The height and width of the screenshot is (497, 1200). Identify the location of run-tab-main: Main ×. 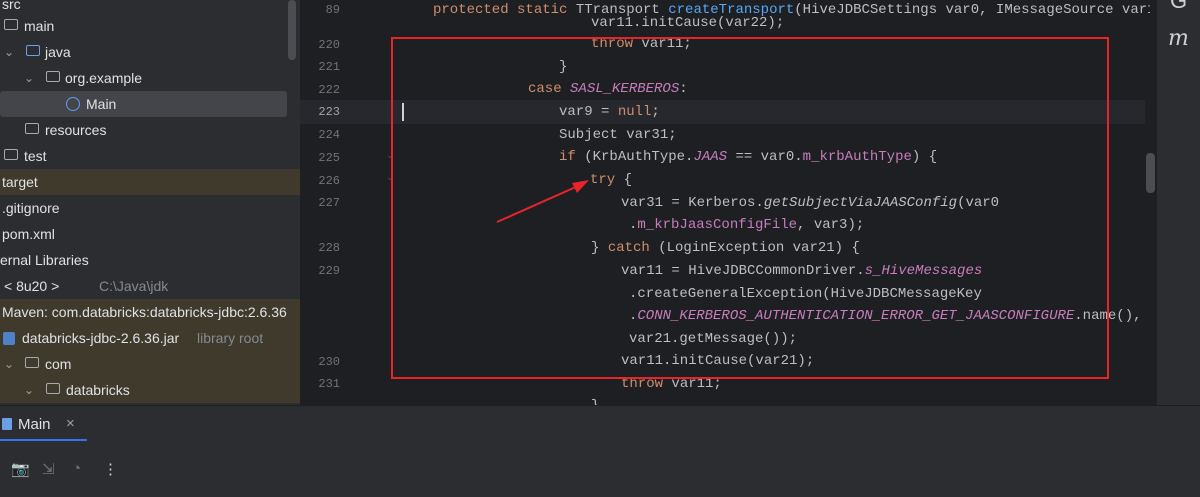
(43, 425).